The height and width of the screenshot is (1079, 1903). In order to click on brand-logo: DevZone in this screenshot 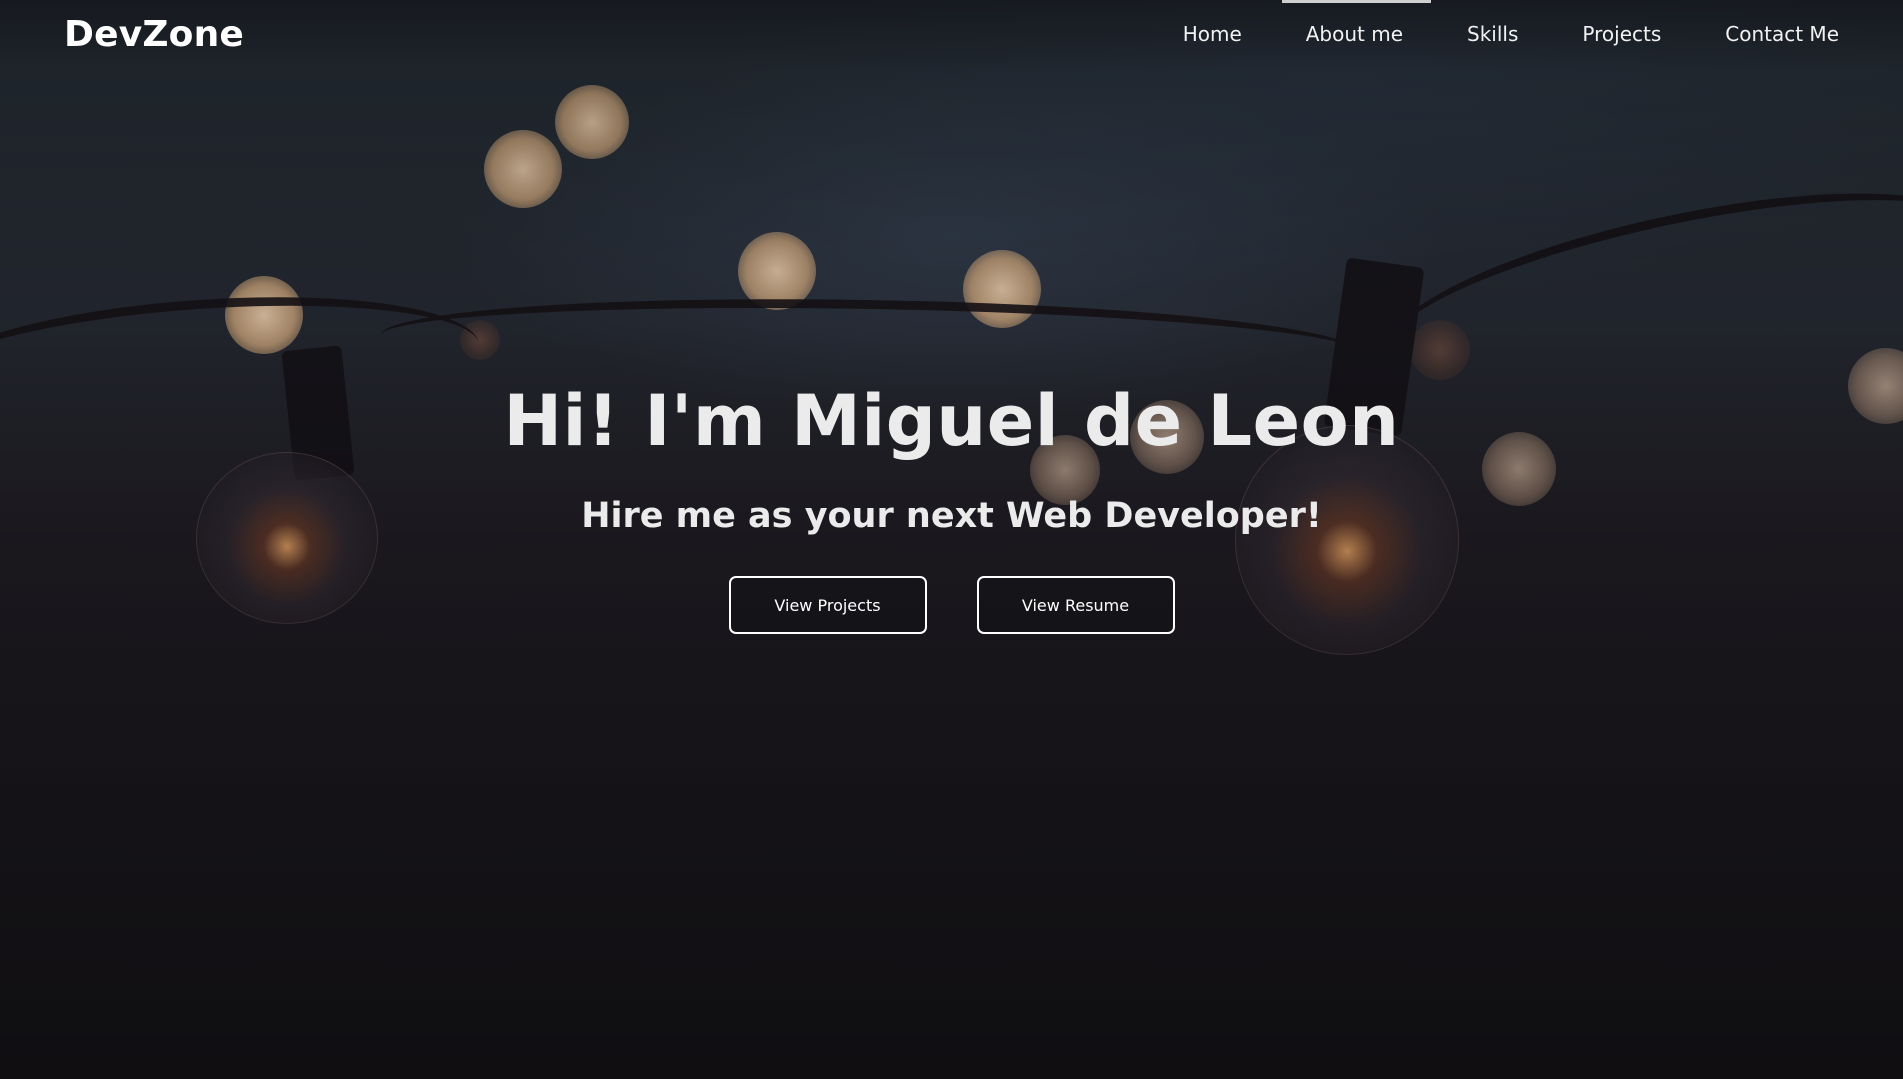, I will do `click(154, 34)`.